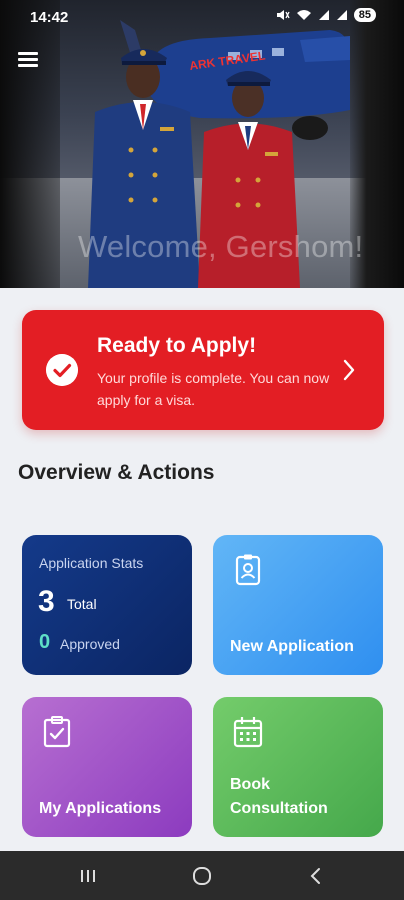  I want to click on system-nav-bar, so click(202, 875).